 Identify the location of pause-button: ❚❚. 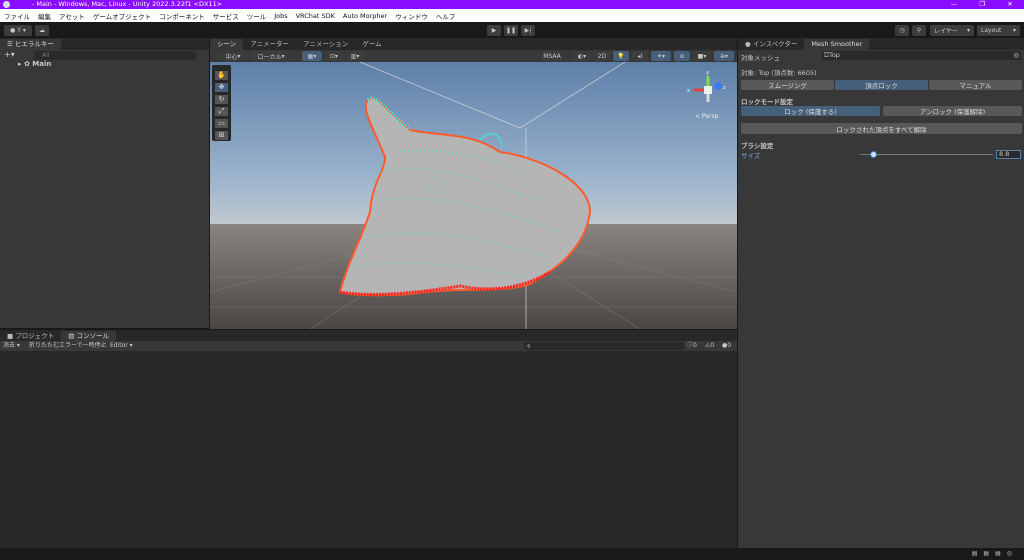
(511, 30).